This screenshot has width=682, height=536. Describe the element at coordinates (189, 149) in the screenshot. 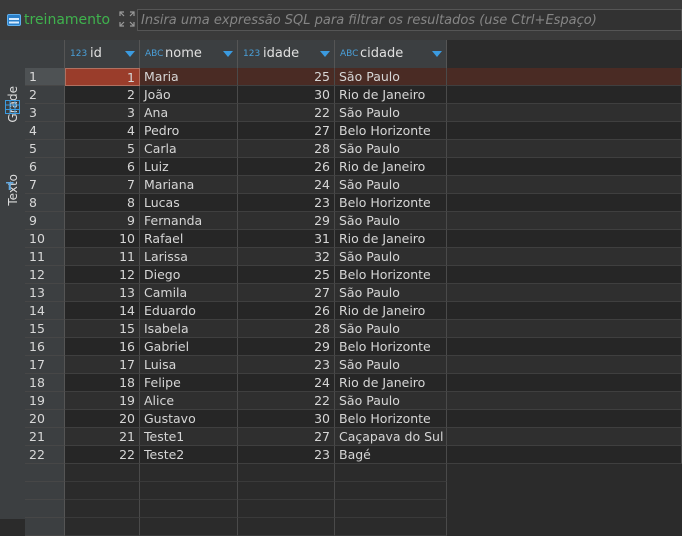

I see `cell-nome: Carla` at that location.